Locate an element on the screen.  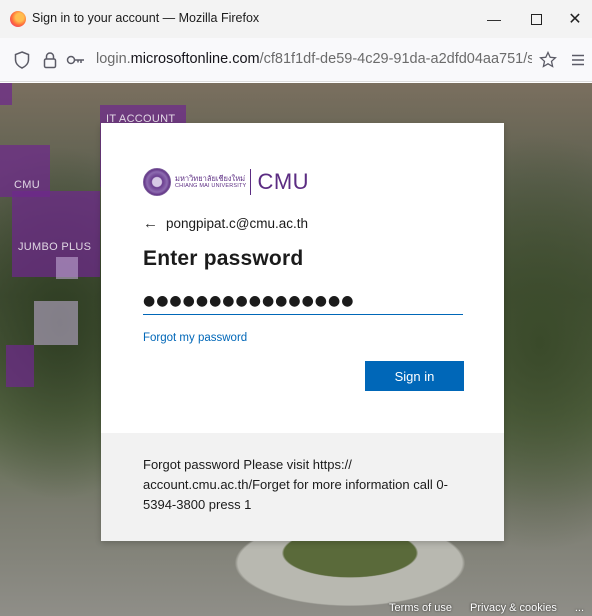
university-english-name: CHIANG MAI UNIVERSITY is located at coordinates (211, 185).